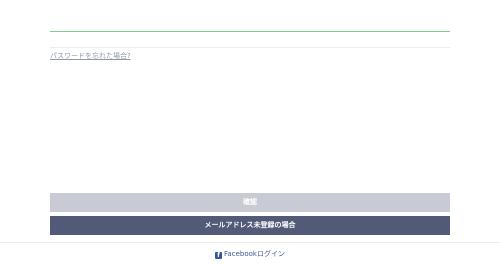 Image resolution: width=500 pixels, height=265 pixels. Describe the element at coordinates (219, 255) in the screenshot. I see `facebook-icon: f` at that location.